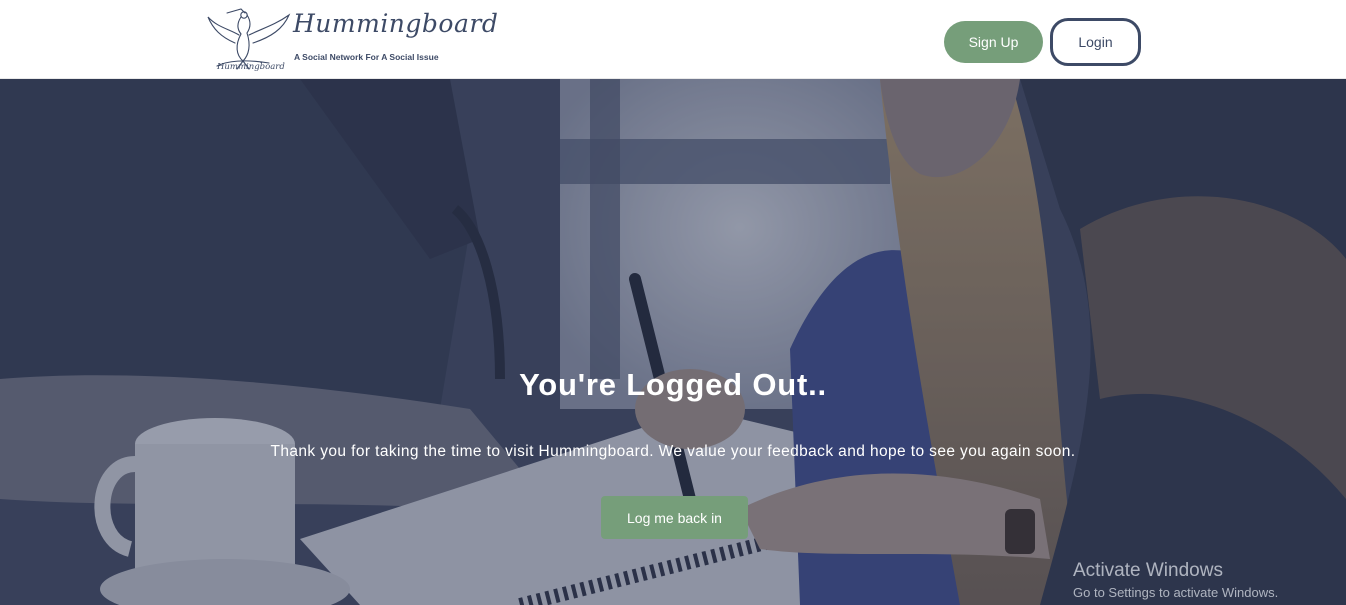 Image resolution: width=1346 pixels, height=605 pixels. What do you see at coordinates (1148, 570) in the screenshot?
I see `watermark-title: Activate Windows` at bounding box center [1148, 570].